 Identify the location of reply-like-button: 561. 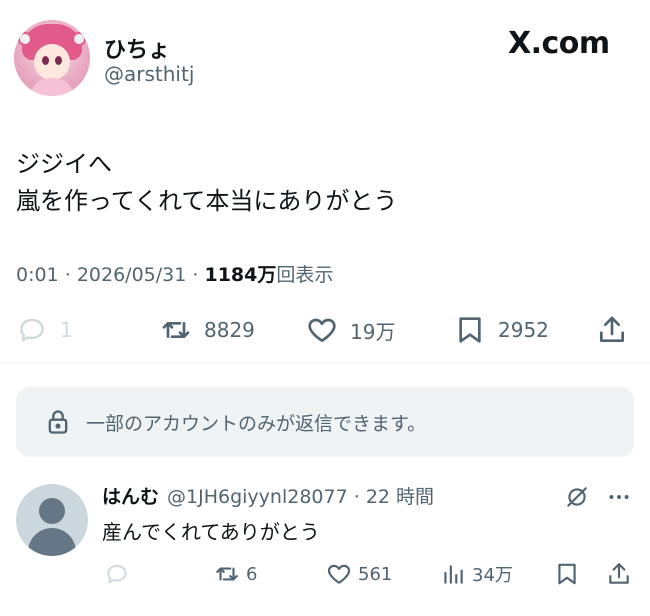
(359, 574).